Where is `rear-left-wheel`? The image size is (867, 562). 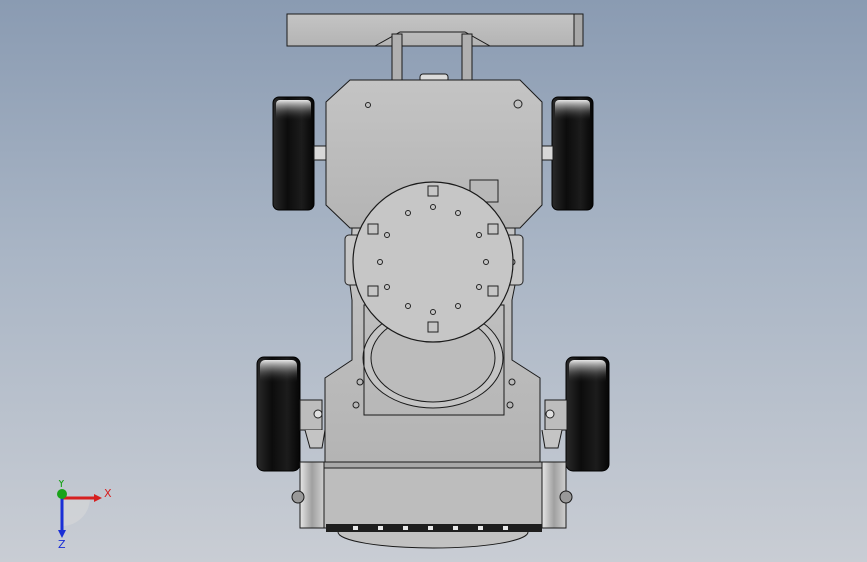 rear-left-wheel is located at coordinates (299, 153).